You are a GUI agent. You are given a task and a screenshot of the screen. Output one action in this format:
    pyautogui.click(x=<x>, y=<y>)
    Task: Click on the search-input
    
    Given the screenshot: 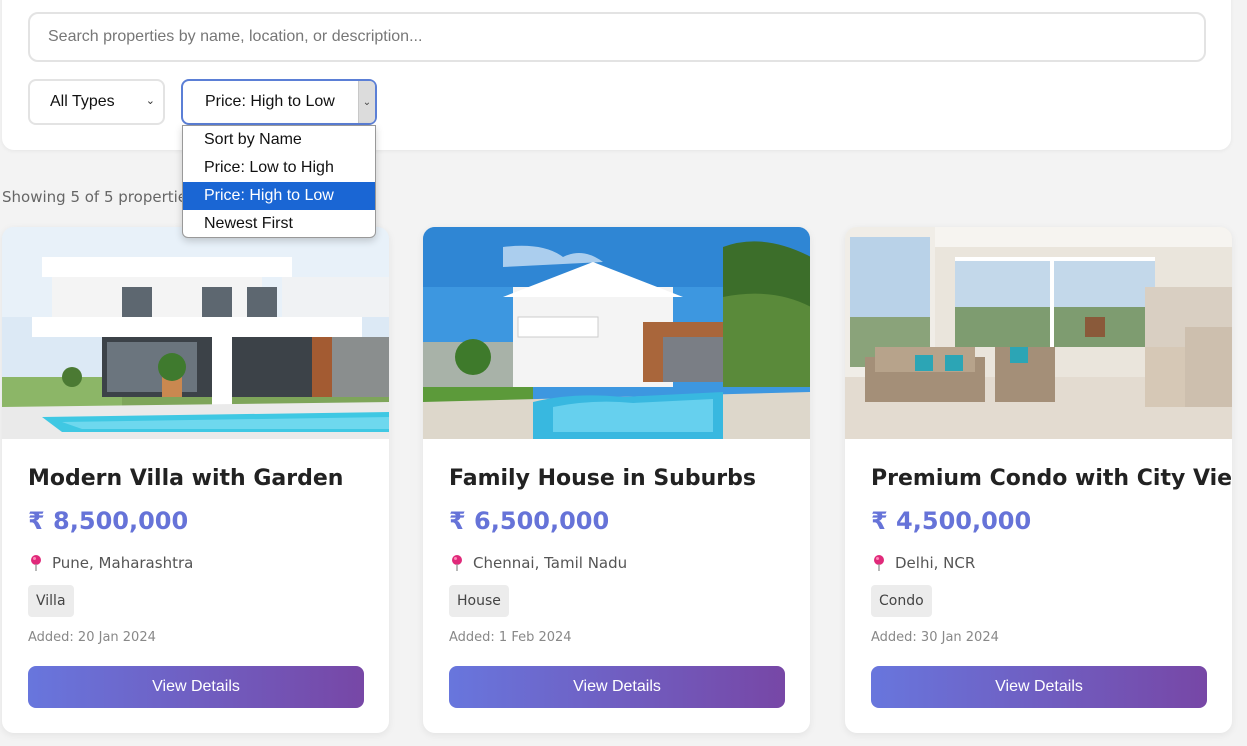 What is the action you would take?
    pyautogui.click(x=617, y=37)
    